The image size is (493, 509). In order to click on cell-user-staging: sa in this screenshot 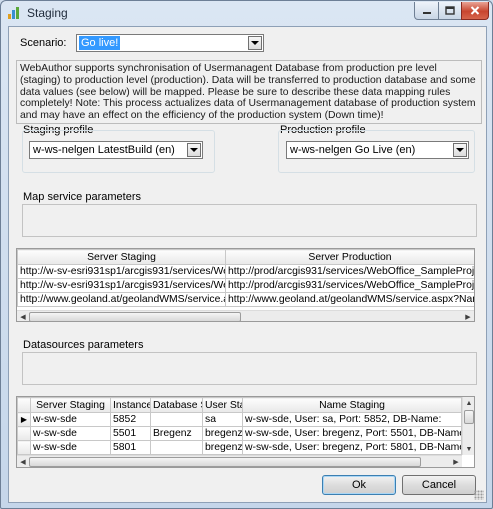, I will do `click(222, 419)`.